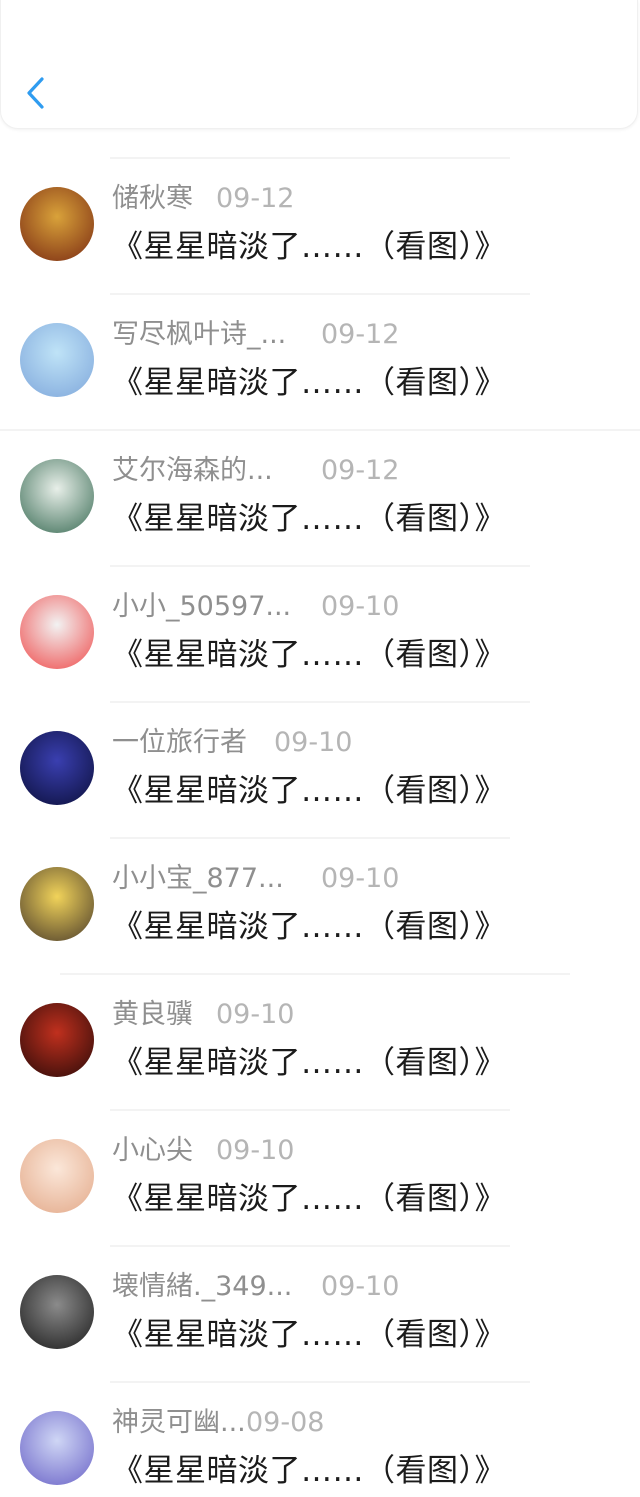 The image size is (640, 1497). I want to click on back-button, so click(35, 95).